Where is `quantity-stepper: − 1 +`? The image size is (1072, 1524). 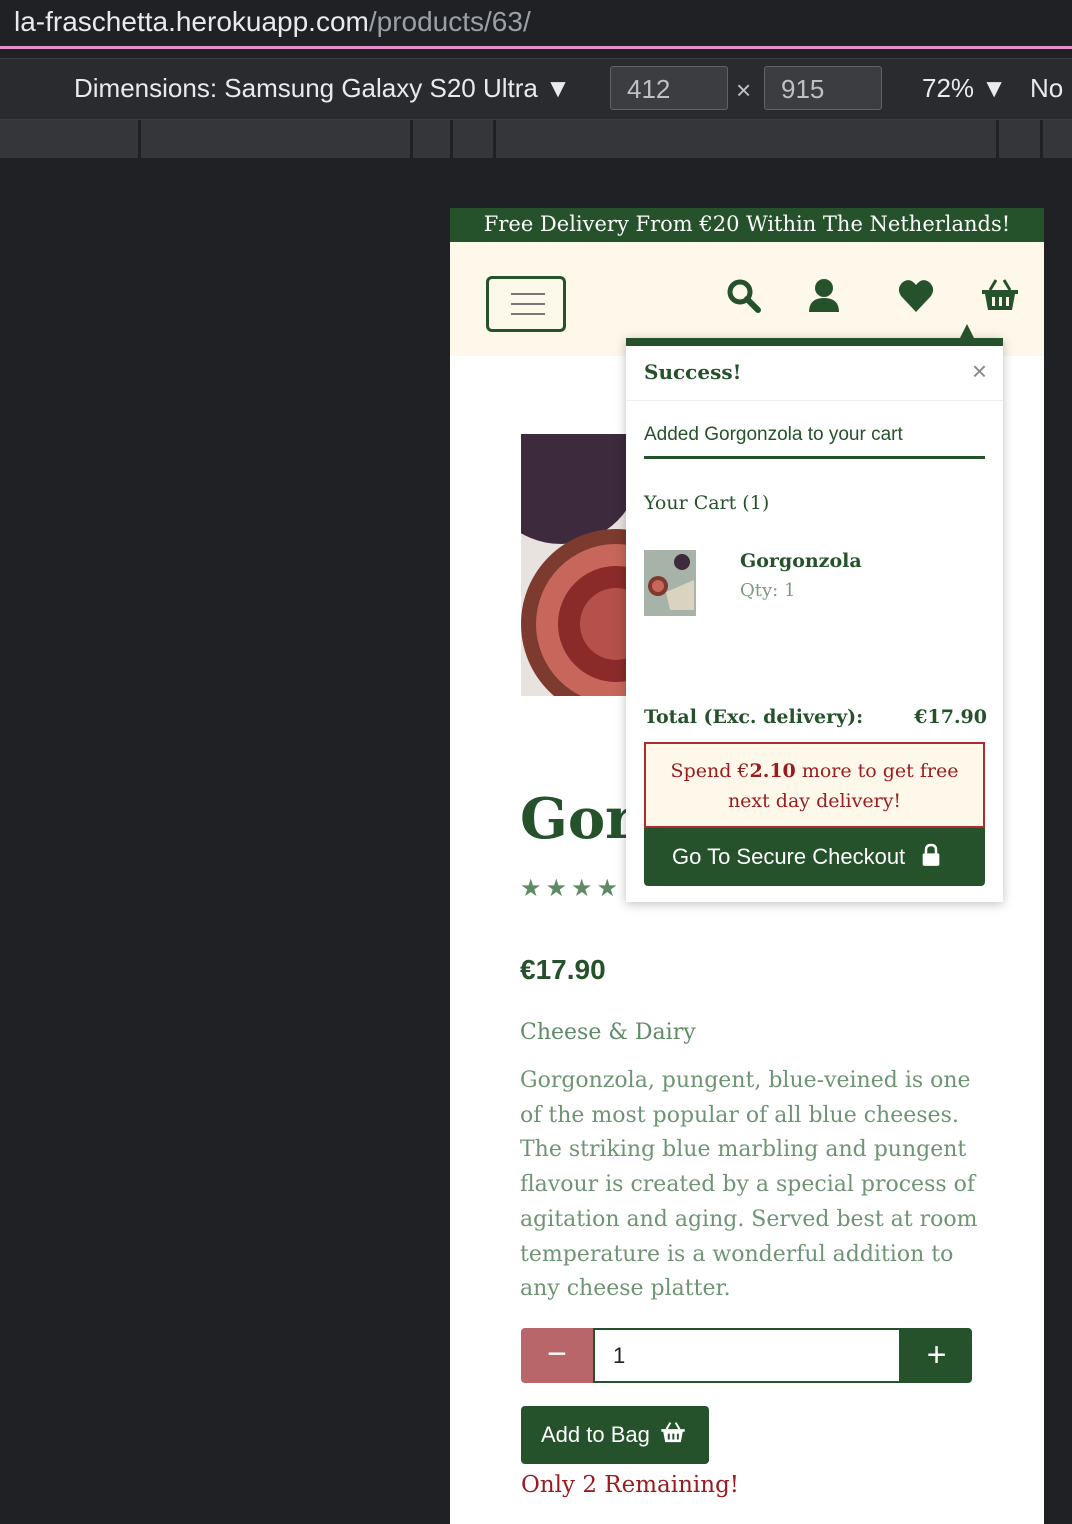 quantity-stepper: − 1 + is located at coordinates (746, 1355).